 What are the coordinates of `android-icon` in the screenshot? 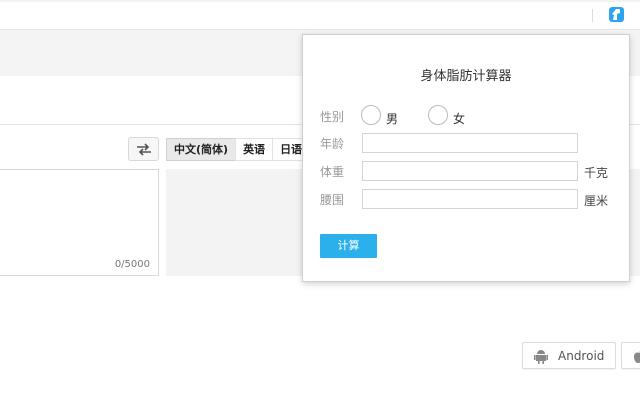 It's located at (541, 357).